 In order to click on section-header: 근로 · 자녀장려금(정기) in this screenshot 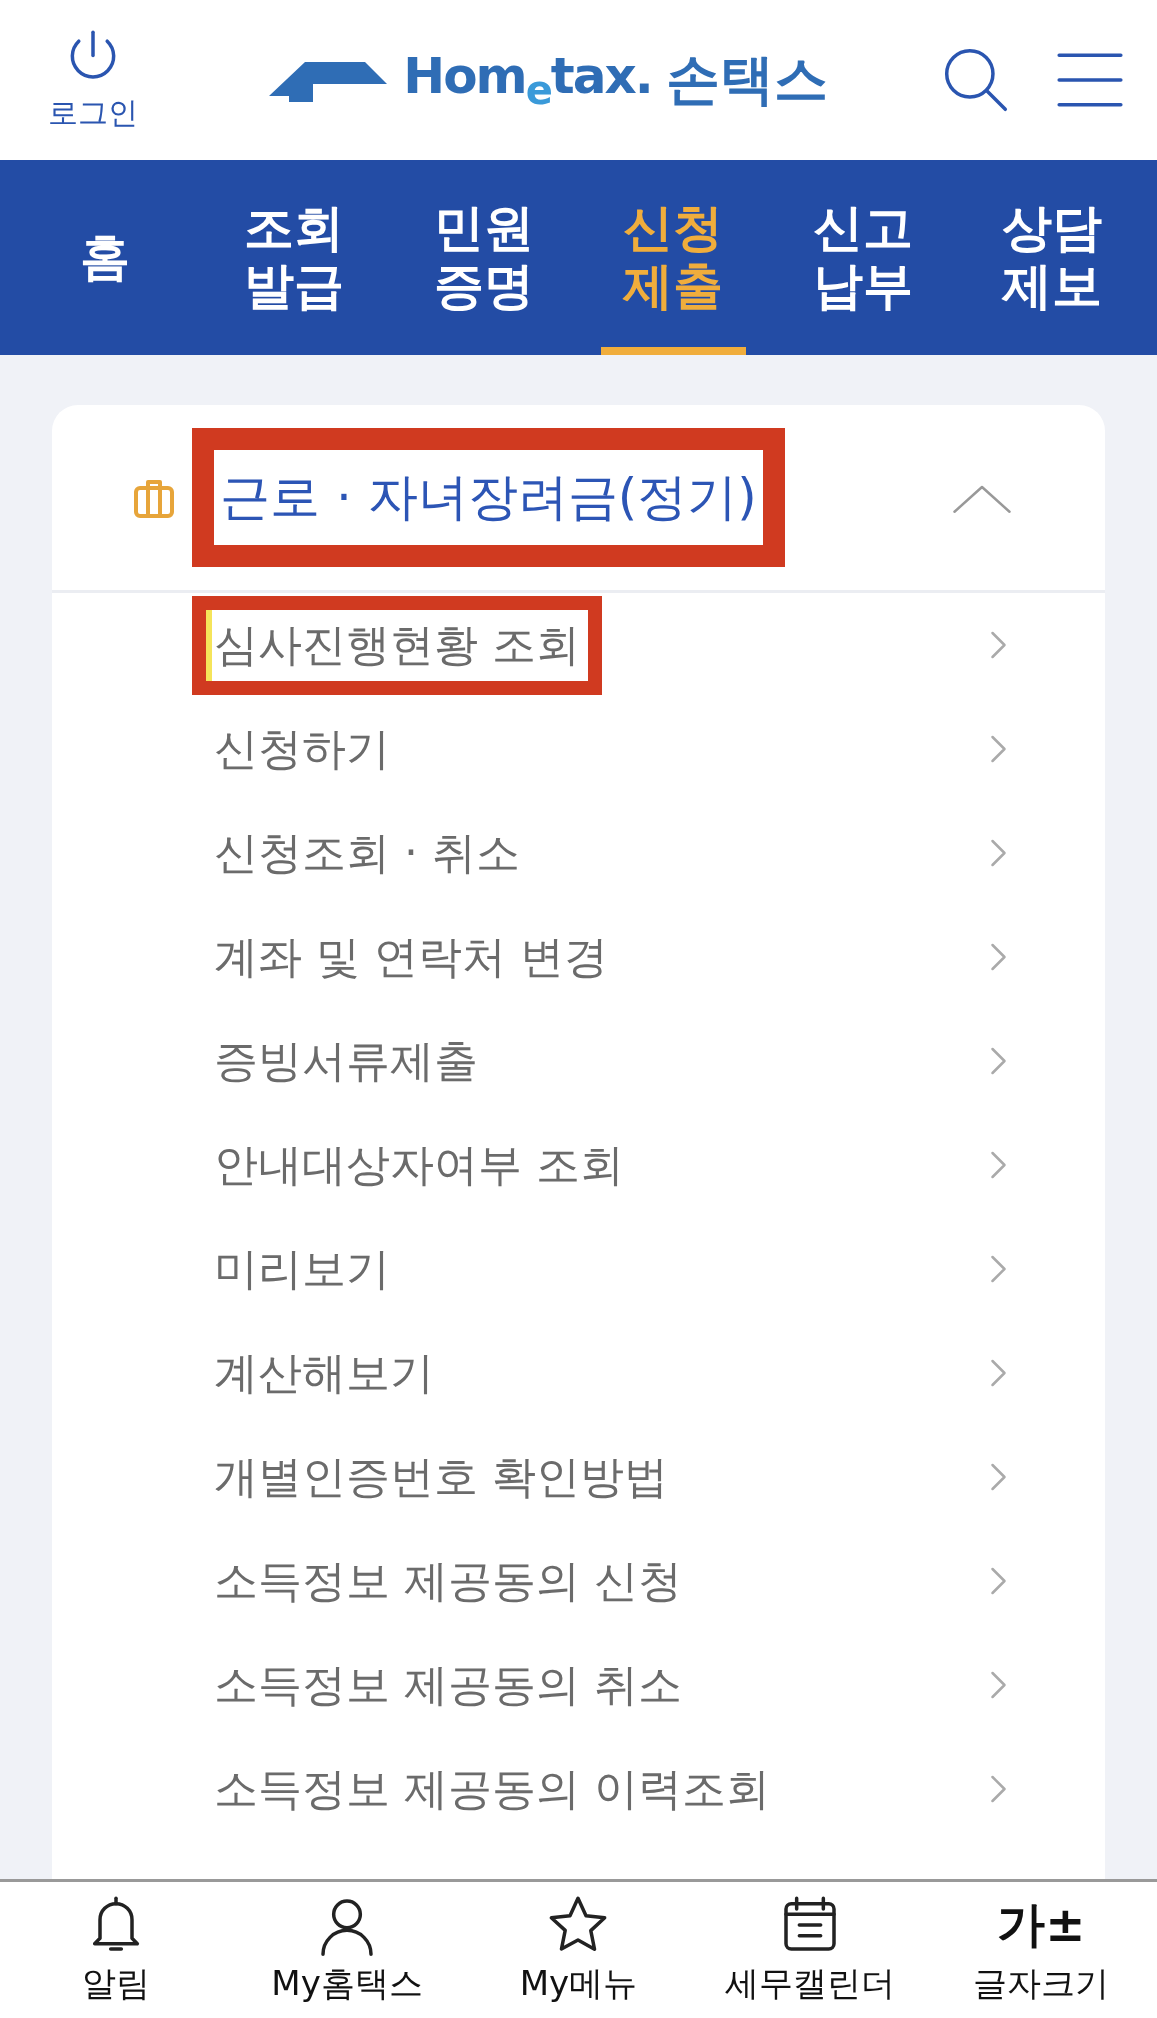, I will do `click(578, 499)`.